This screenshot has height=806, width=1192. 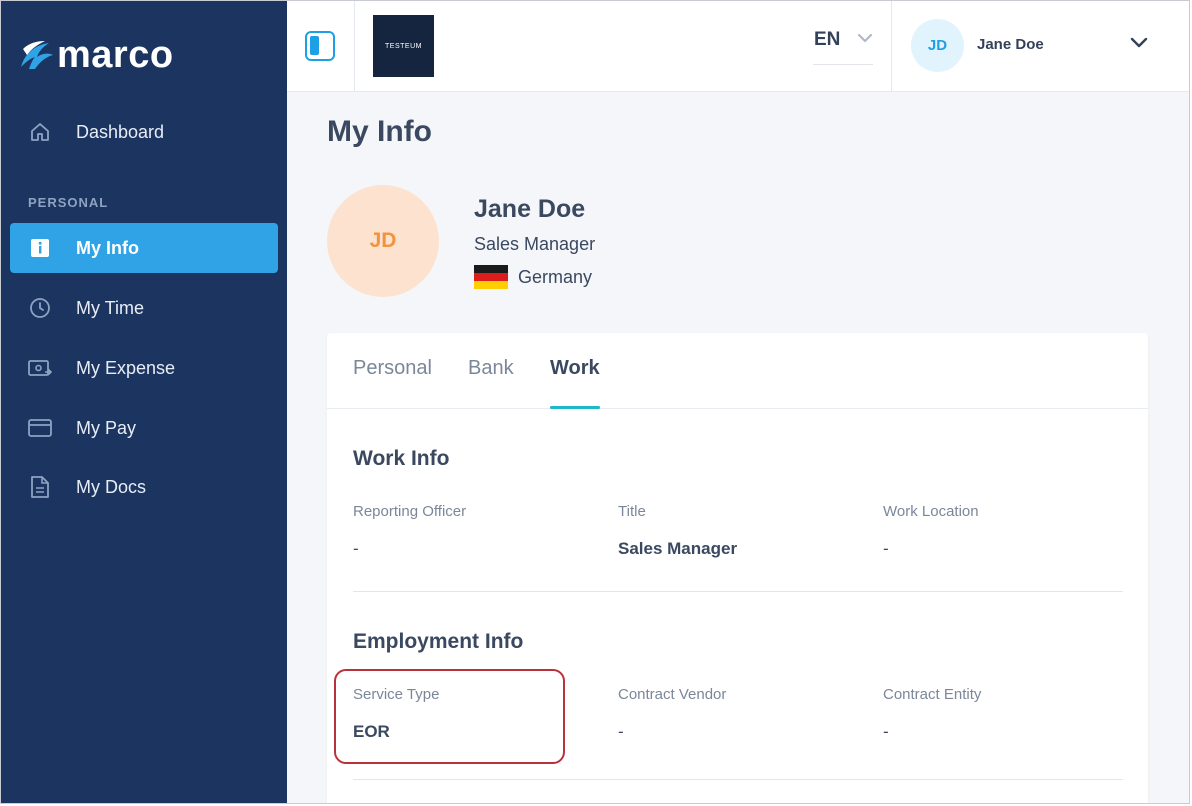 I want to click on expense-icon, so click(x=40, y=368).